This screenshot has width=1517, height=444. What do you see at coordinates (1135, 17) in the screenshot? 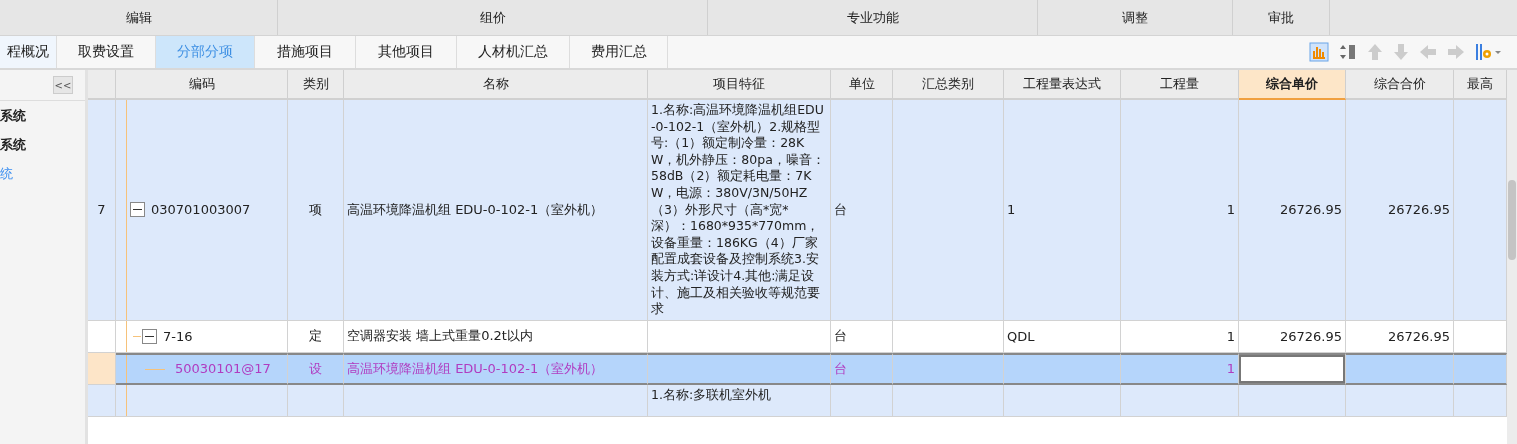
I see `menu-group: 调整` at bounding box center [1135, 17].